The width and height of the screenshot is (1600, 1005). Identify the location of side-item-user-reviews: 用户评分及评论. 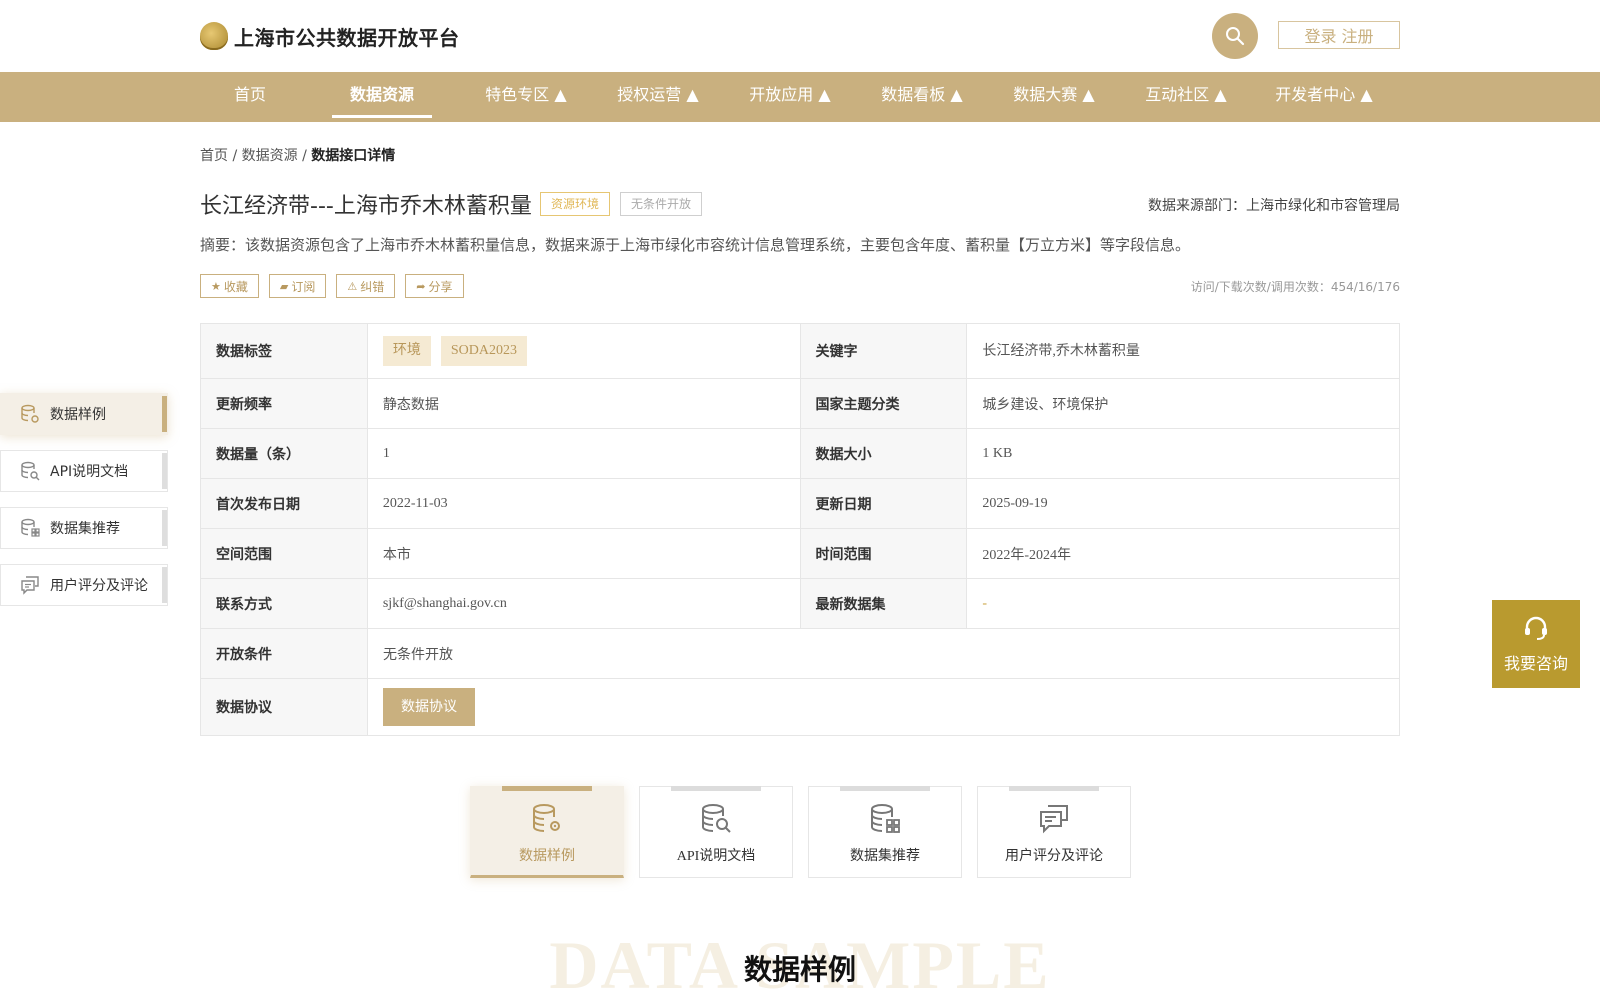
(84, 585).